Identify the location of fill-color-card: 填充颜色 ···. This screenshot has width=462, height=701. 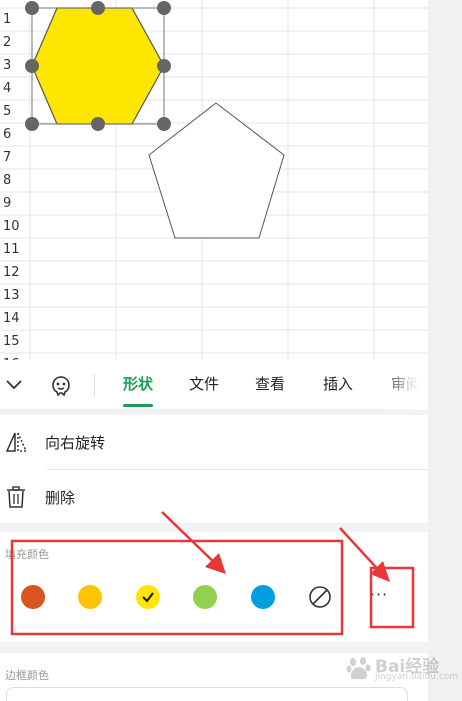
(214, 587).